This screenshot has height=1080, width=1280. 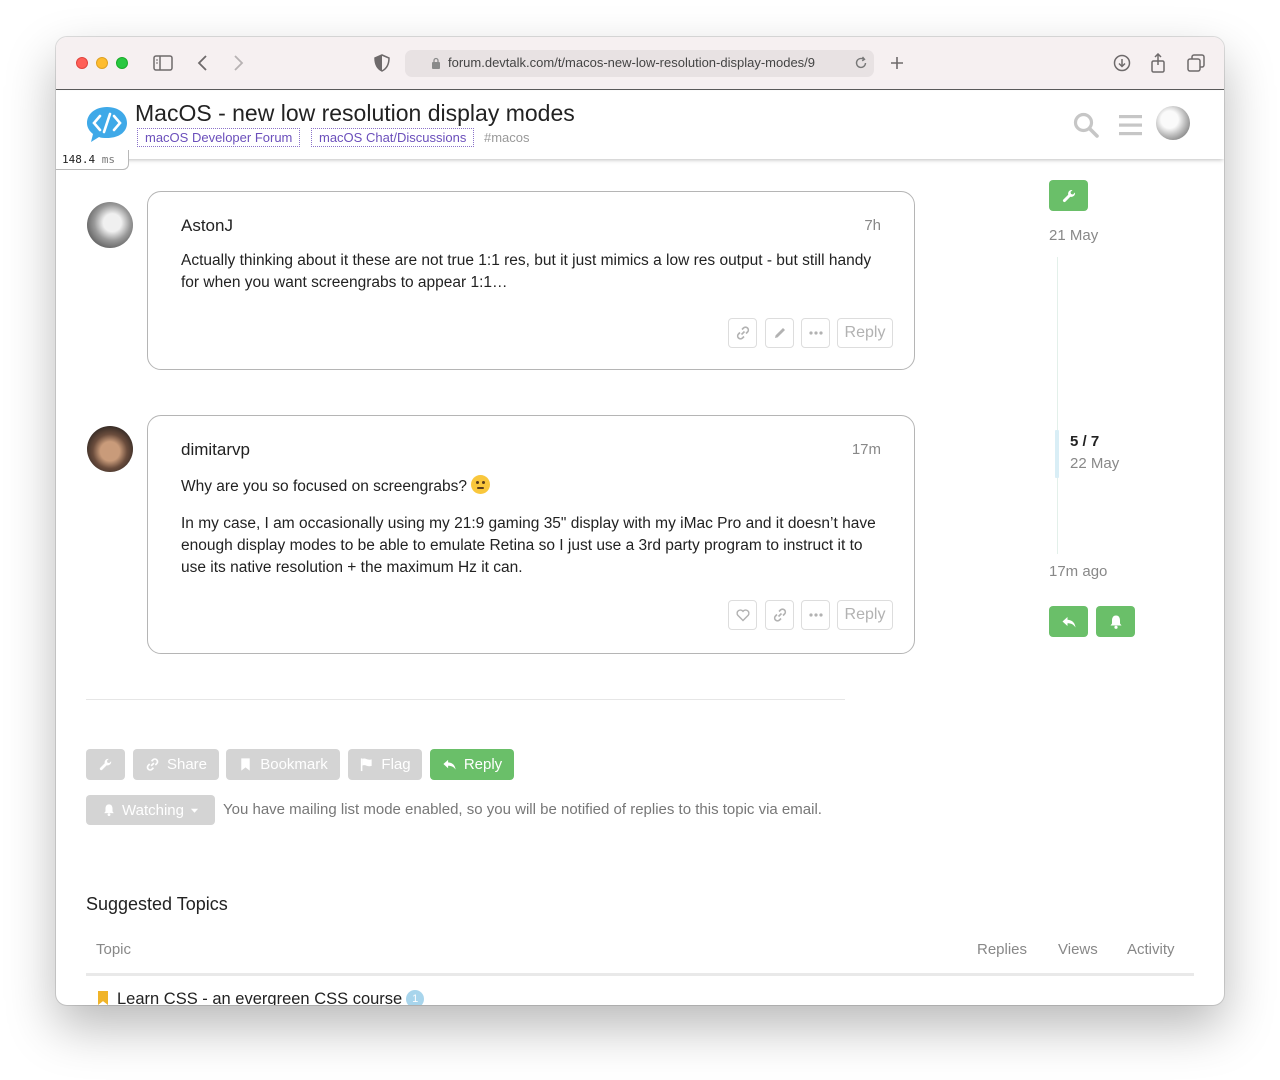 What do you see at coordinates (79, 159) in the screenshot?
I see `timing-value: 148.4` at bounding box center [79, 159].